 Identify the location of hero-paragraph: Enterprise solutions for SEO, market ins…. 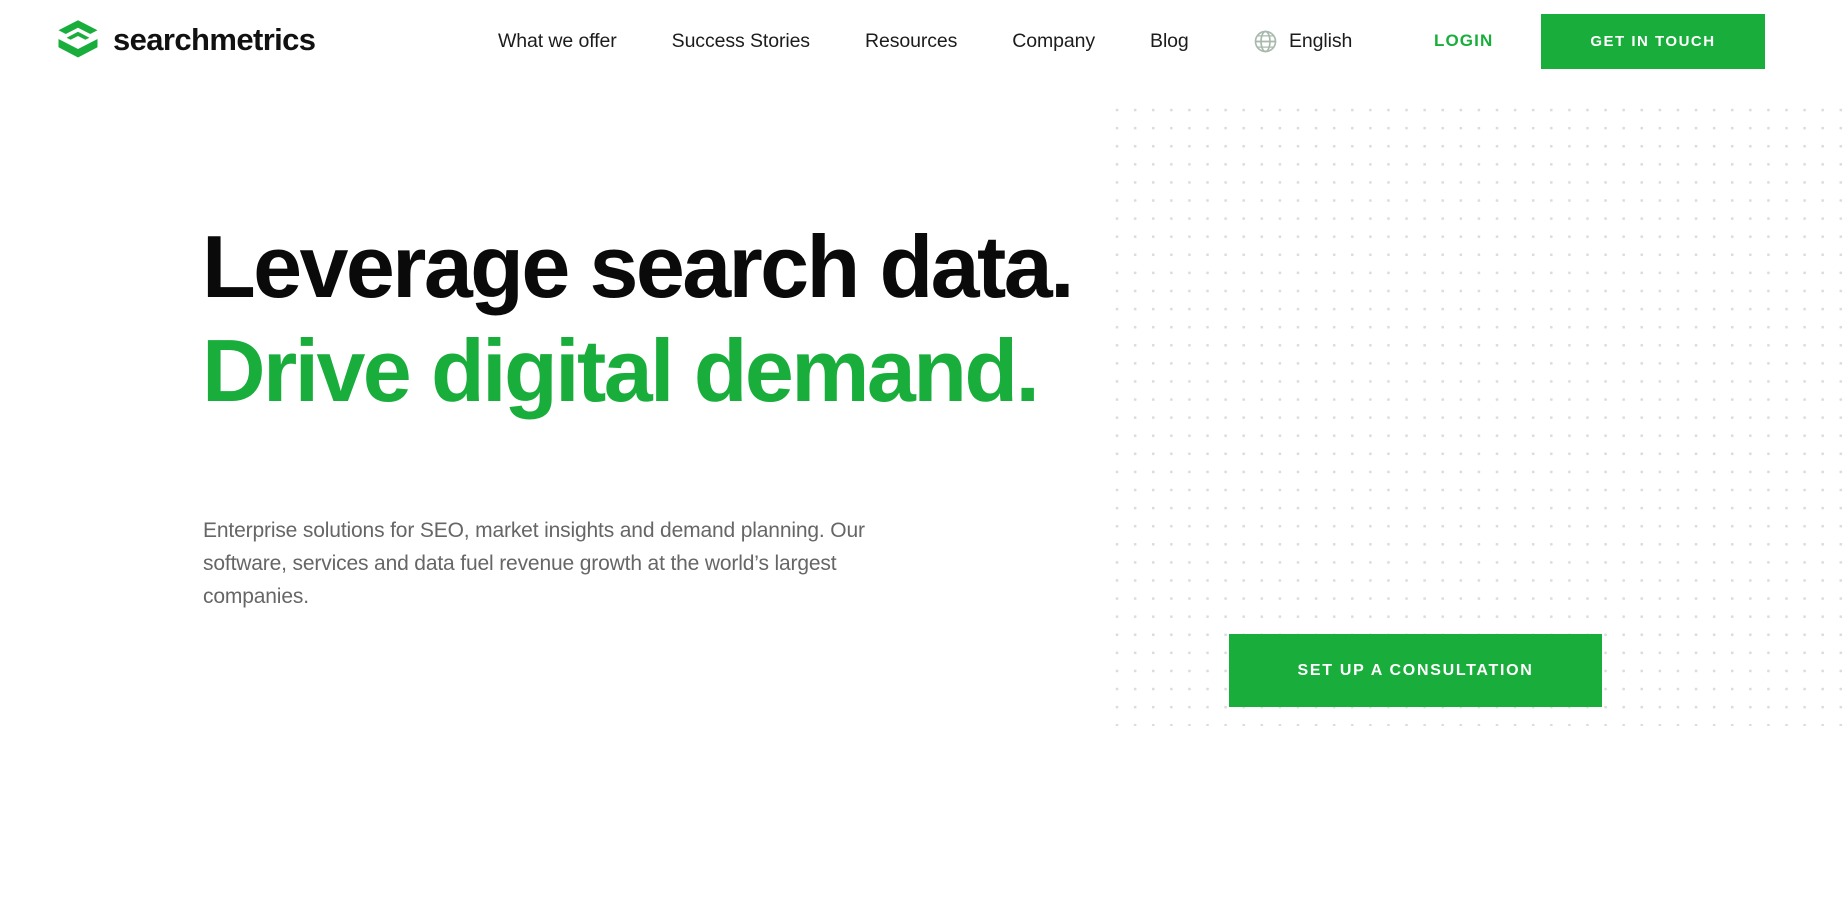
(534, 564).